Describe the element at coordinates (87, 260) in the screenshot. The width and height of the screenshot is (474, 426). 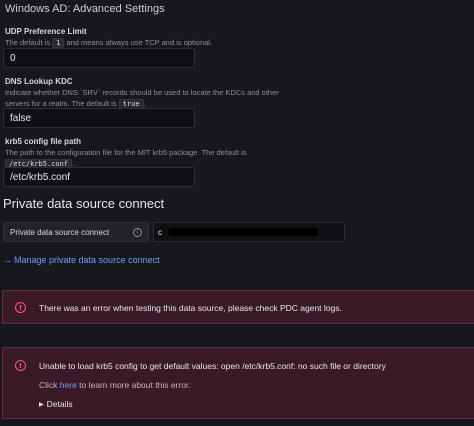
I see `manage-pdc-link-text: Manage private data source connect` at that location.